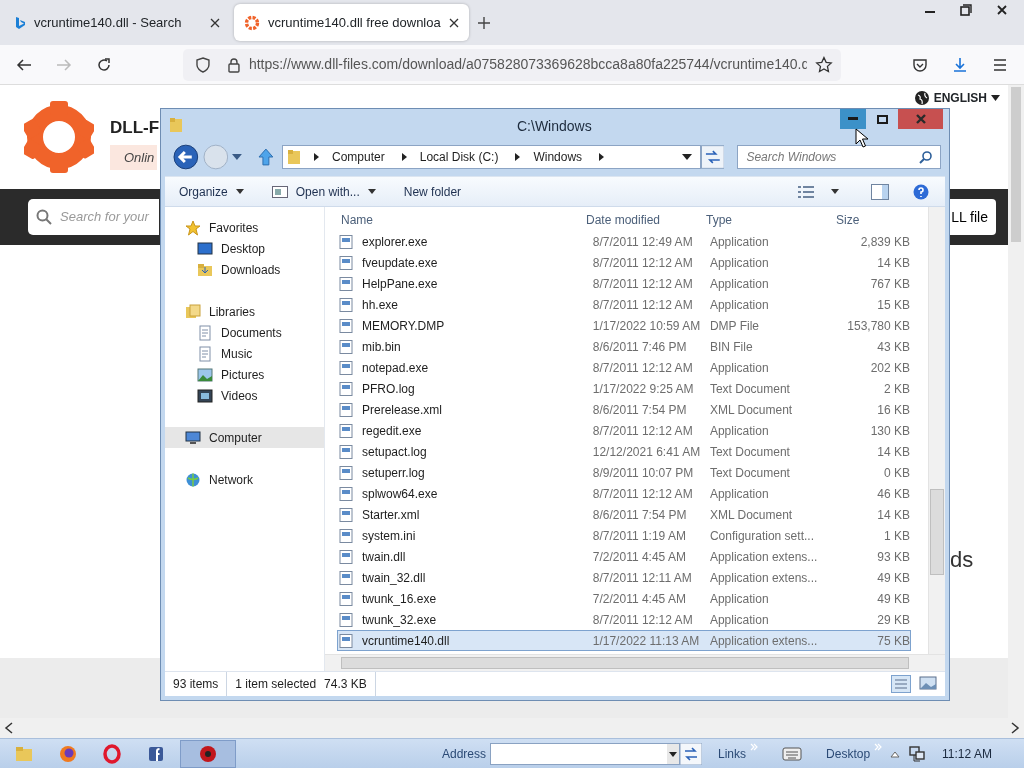  I want to click on file-size: 14 KB, so click(893, 263).